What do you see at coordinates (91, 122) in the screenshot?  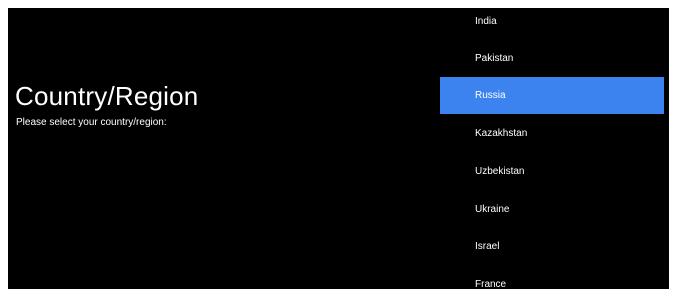 I see `page-subtitle: Please select your country/region:` at bounding box center [91, 122].